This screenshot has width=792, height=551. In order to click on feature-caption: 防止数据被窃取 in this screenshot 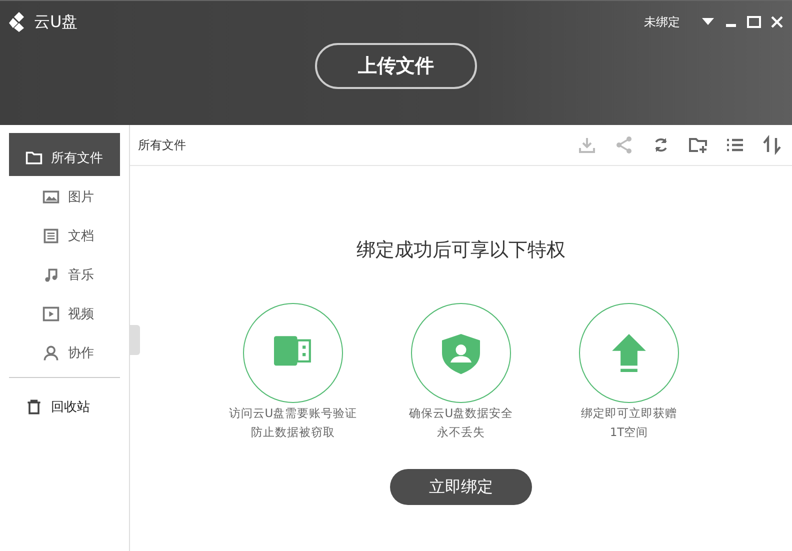, I will do `click(293, 432)`.